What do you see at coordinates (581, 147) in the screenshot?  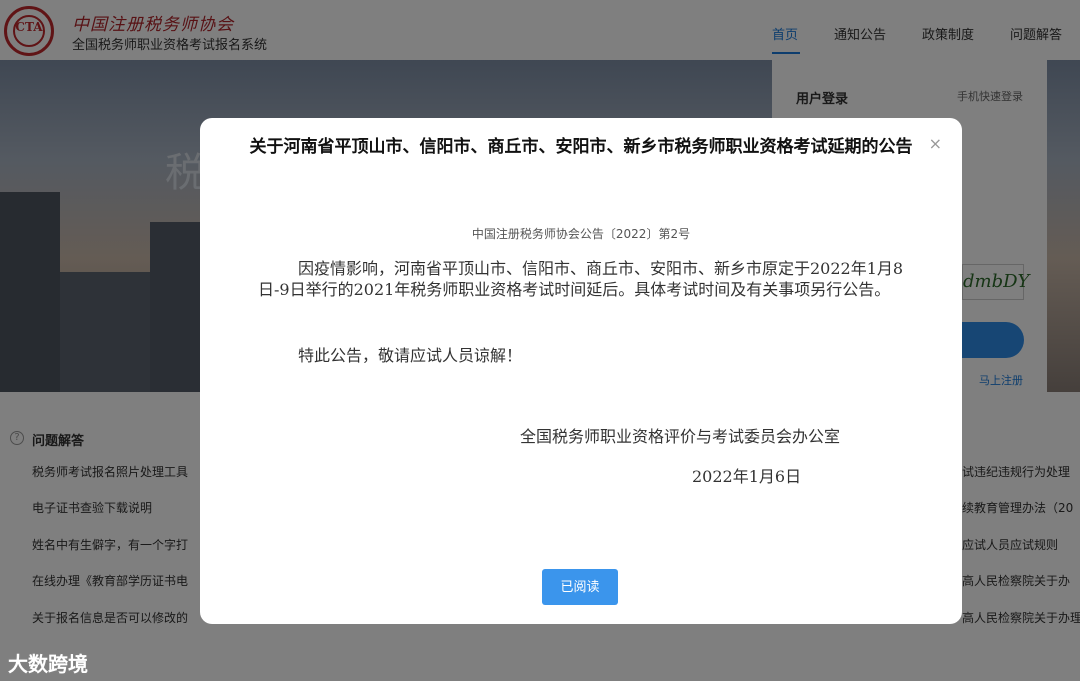 I see `modal-title: 关于河南省平顶山市、信阳市、商丘市、安阳市、新乡市税务师职业资格考试延期的公告` at bounding box center [581, 147].